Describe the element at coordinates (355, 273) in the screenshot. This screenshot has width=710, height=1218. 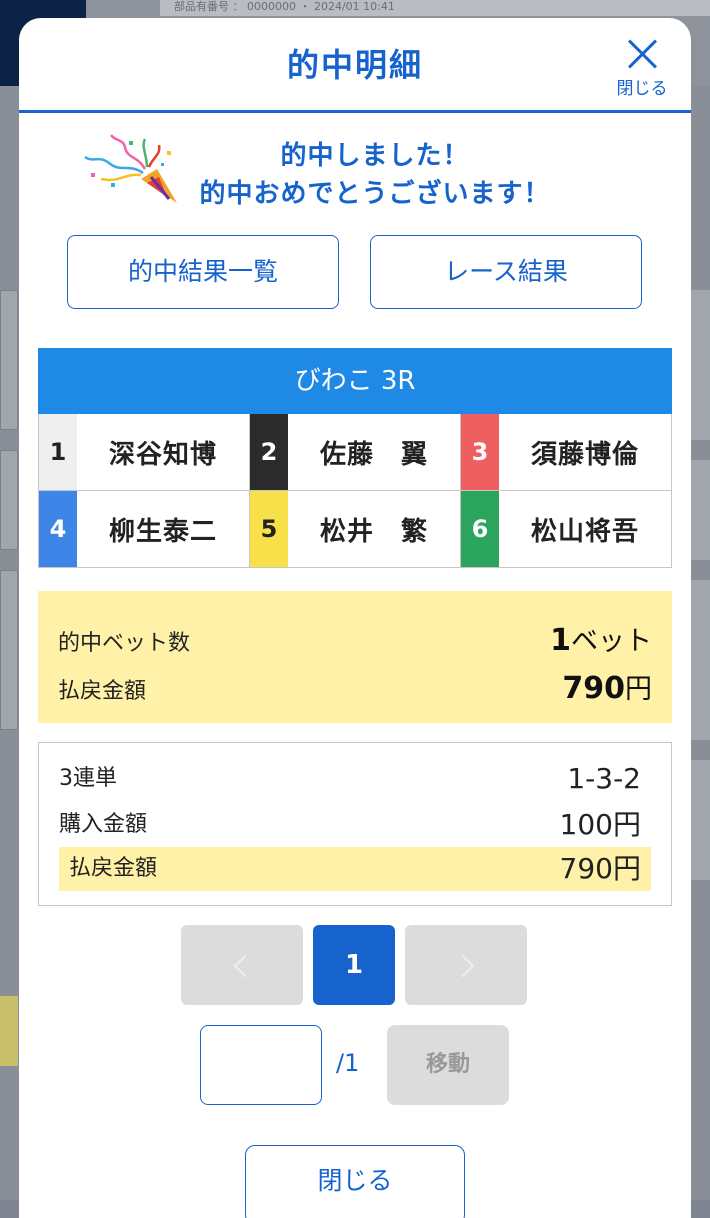
I see `result-links: 的中結果一覧 レース結果` at that location.